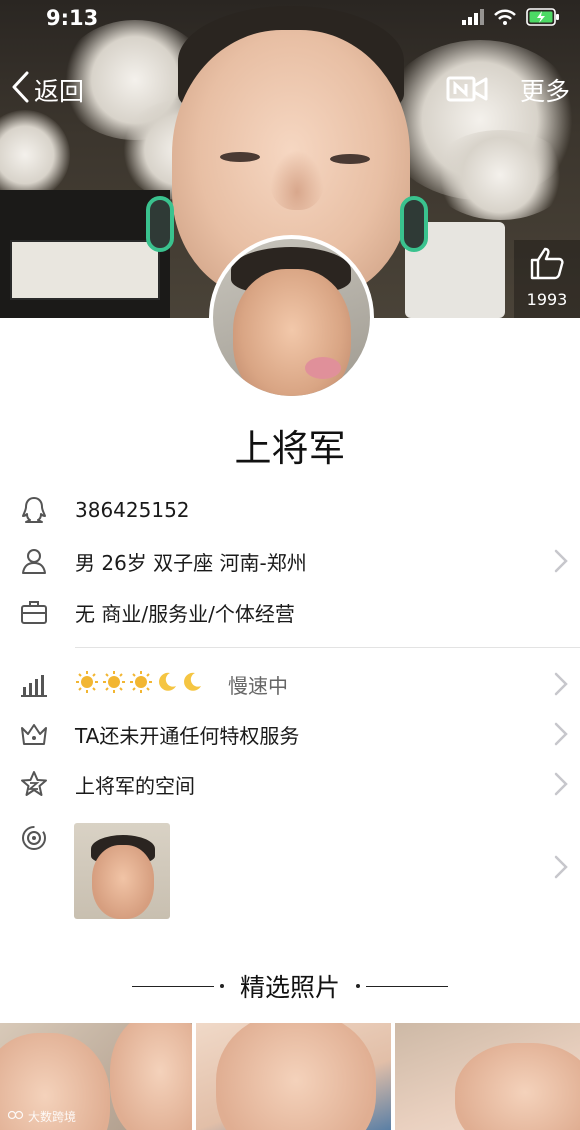 The height and width of the screenshot is (1130, 580). I want to click on like-button: 1993, so click(547, 279).